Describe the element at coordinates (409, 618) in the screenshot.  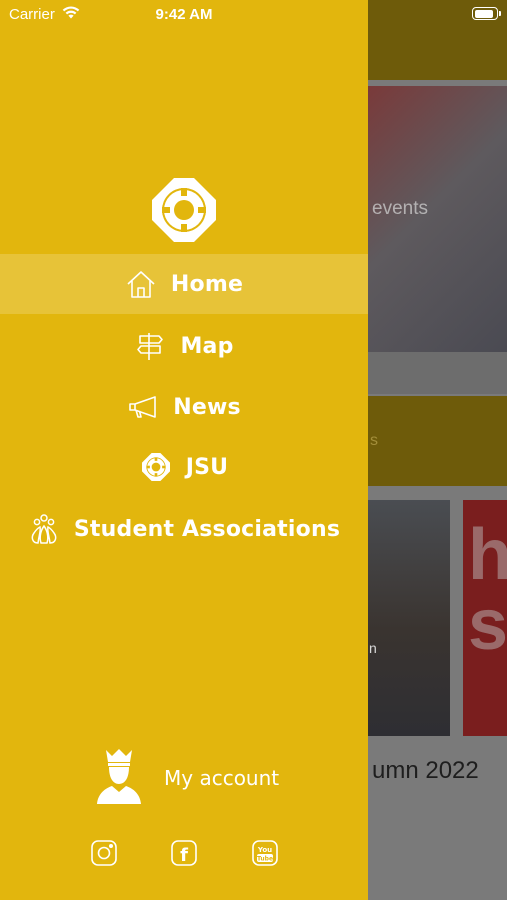
I see `background-card-photo` at that location.